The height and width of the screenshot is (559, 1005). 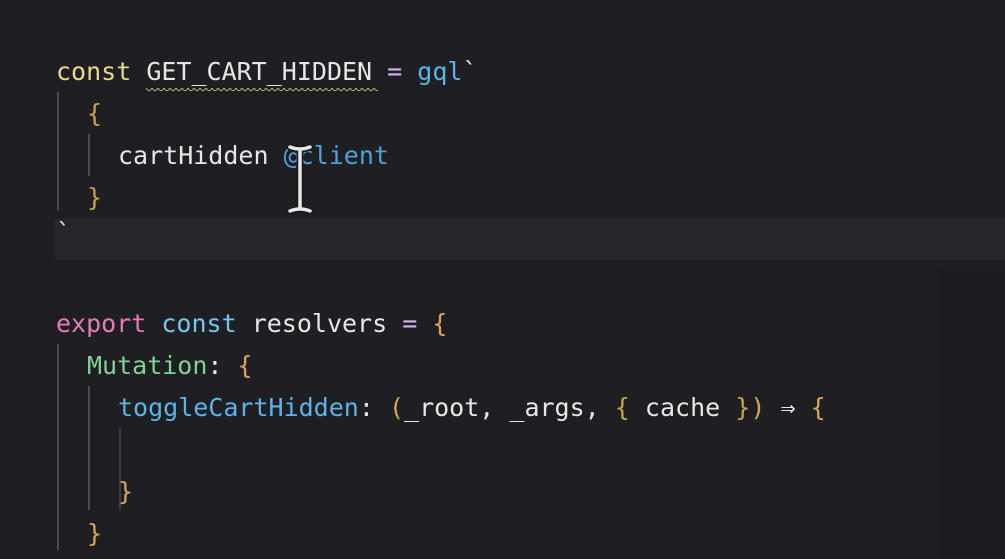 I want to click on destructure-close: }, so click(x=743, y=407).